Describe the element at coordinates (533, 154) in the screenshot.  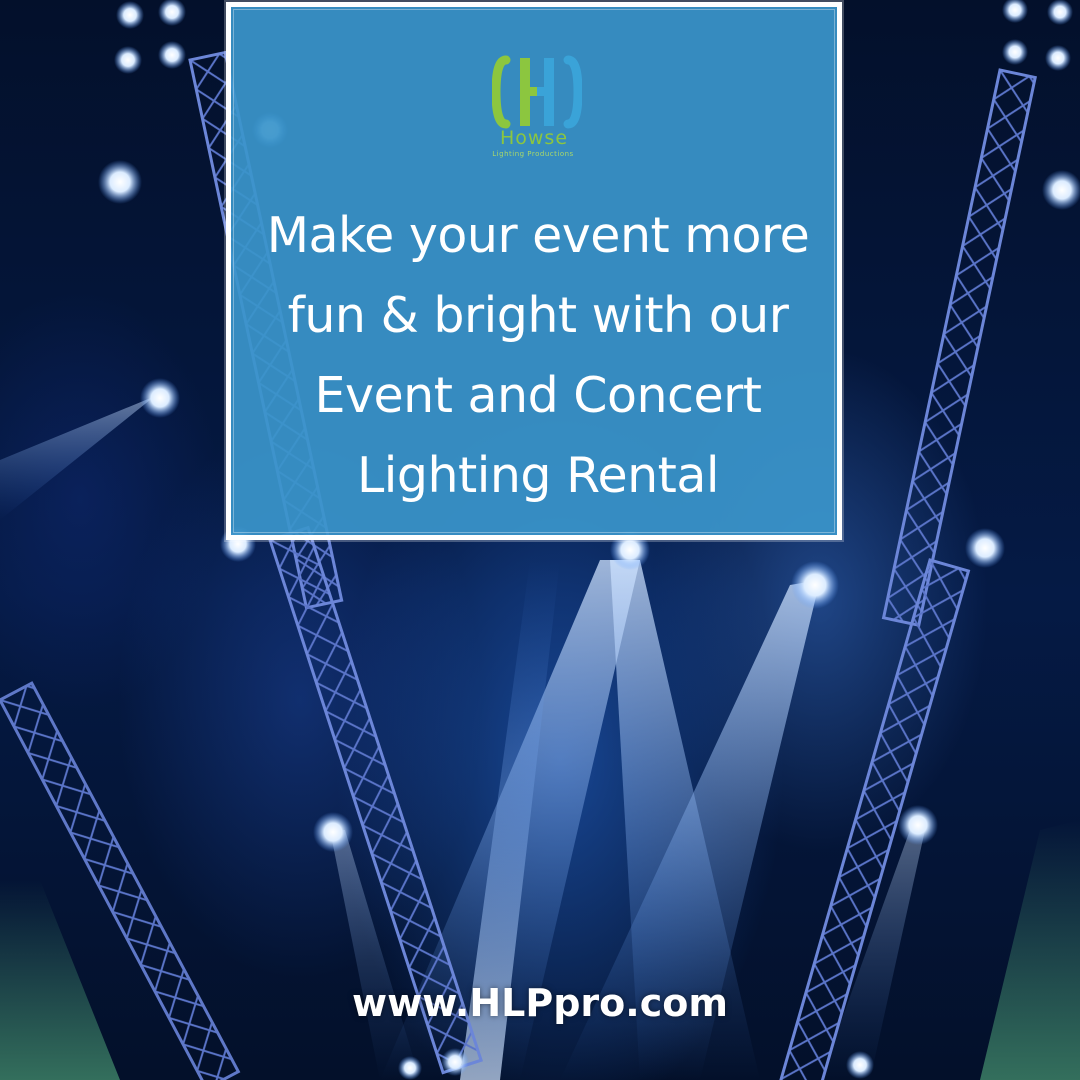
I see `brand-tagline: Lighting Productions` at that location.